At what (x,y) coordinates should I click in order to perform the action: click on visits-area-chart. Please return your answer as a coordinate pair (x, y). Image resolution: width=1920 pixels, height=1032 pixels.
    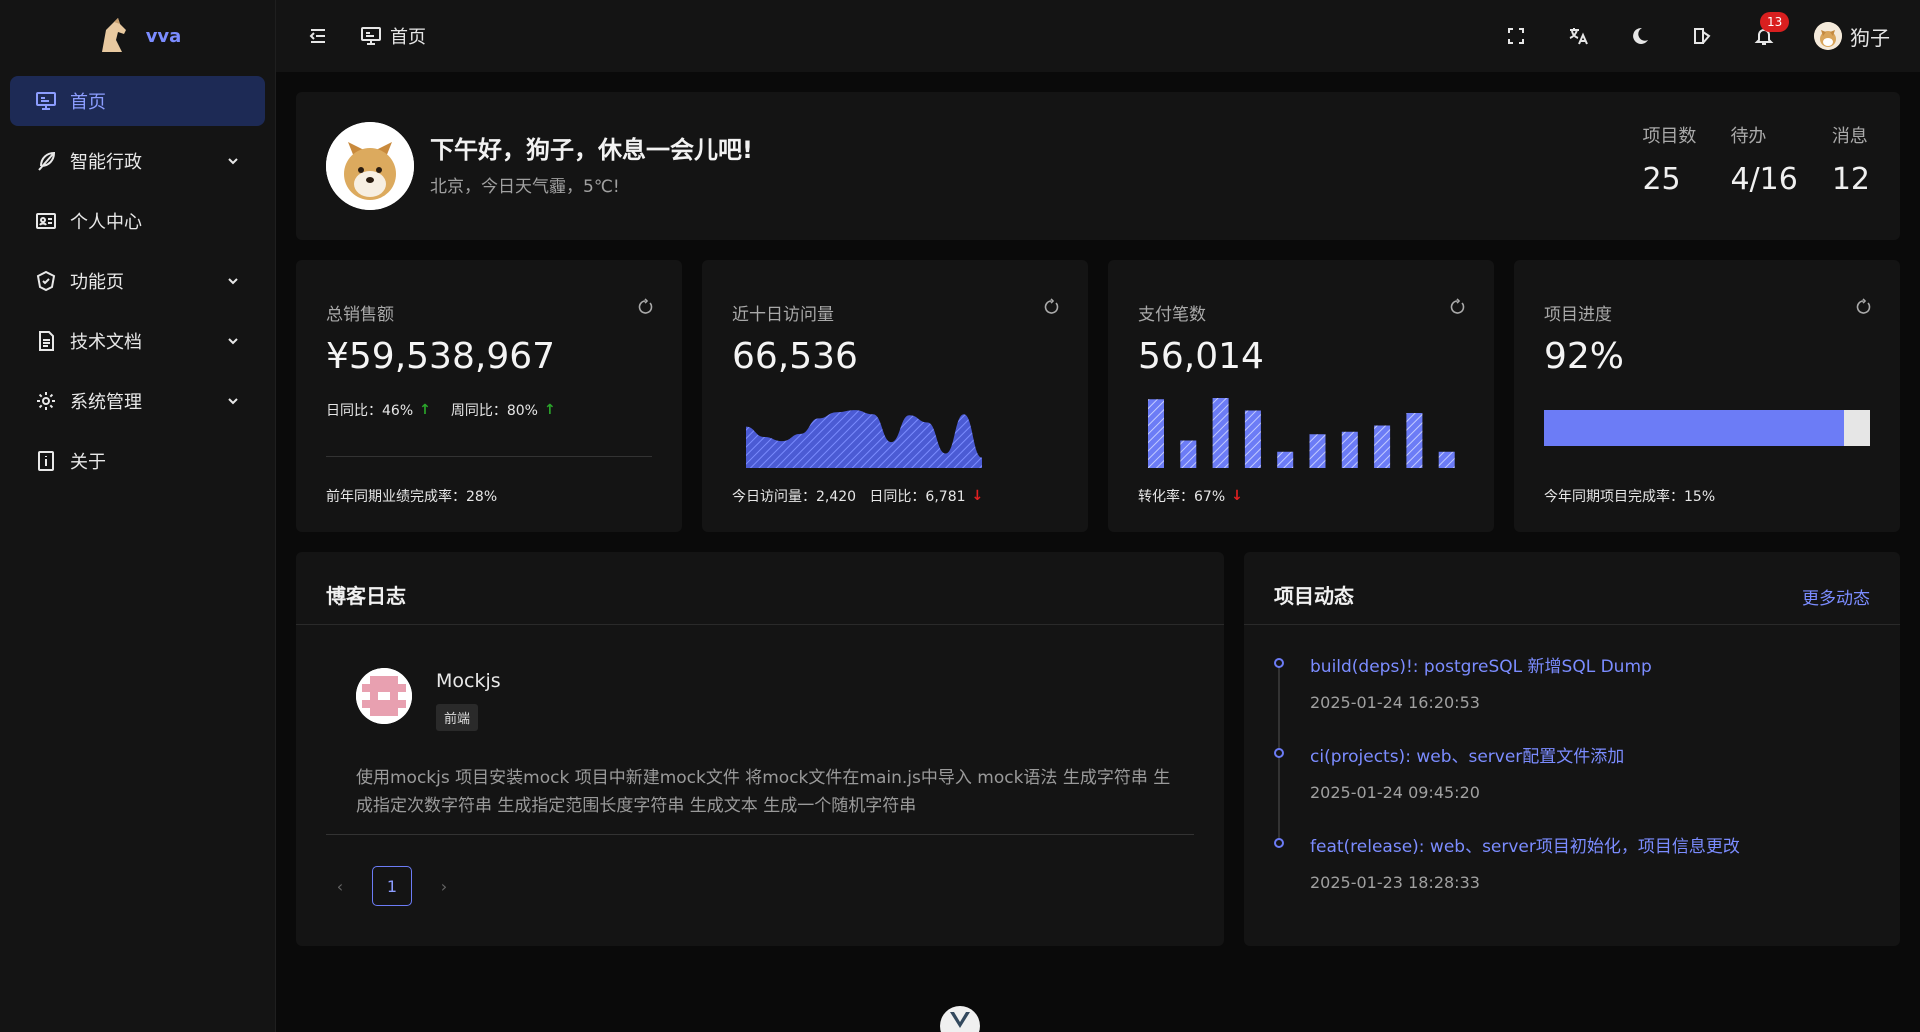
    Looking at the image, I should click on (864, 439).